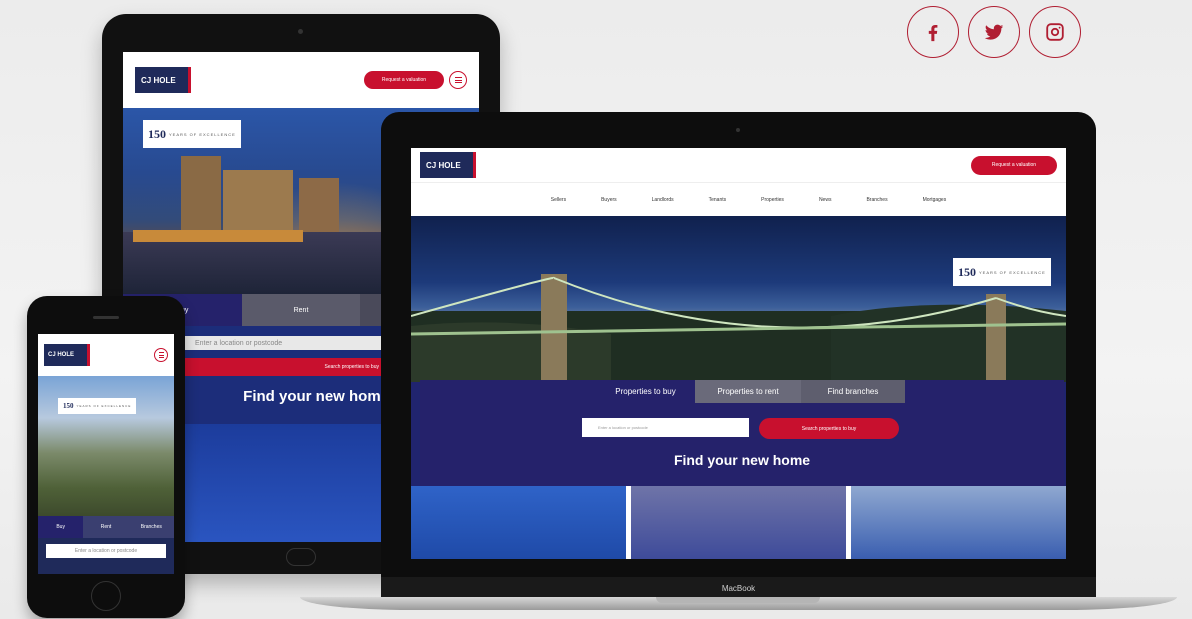 This screenshot has height=619, width=1192. What do you see at coordinates (301, 557) in the screenshot?
I see `tablet-home-button` at bounding box center [301, 557].